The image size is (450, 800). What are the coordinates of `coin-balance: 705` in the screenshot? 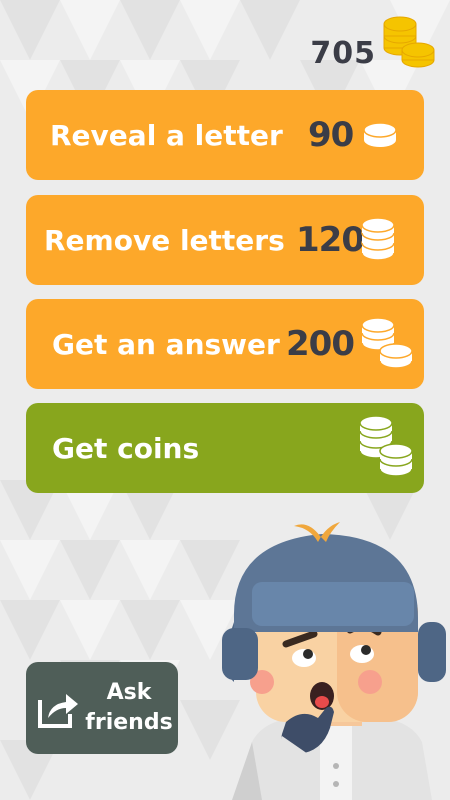 It's located at (343, 53).